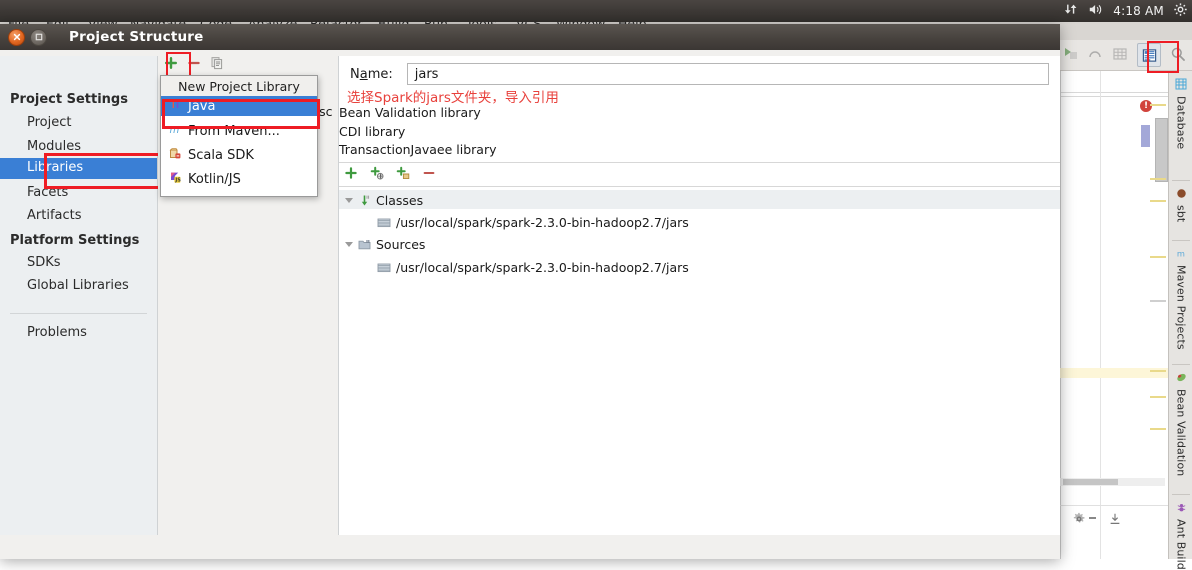  I want to click on editor-info-stripe, so click(1158, 301).